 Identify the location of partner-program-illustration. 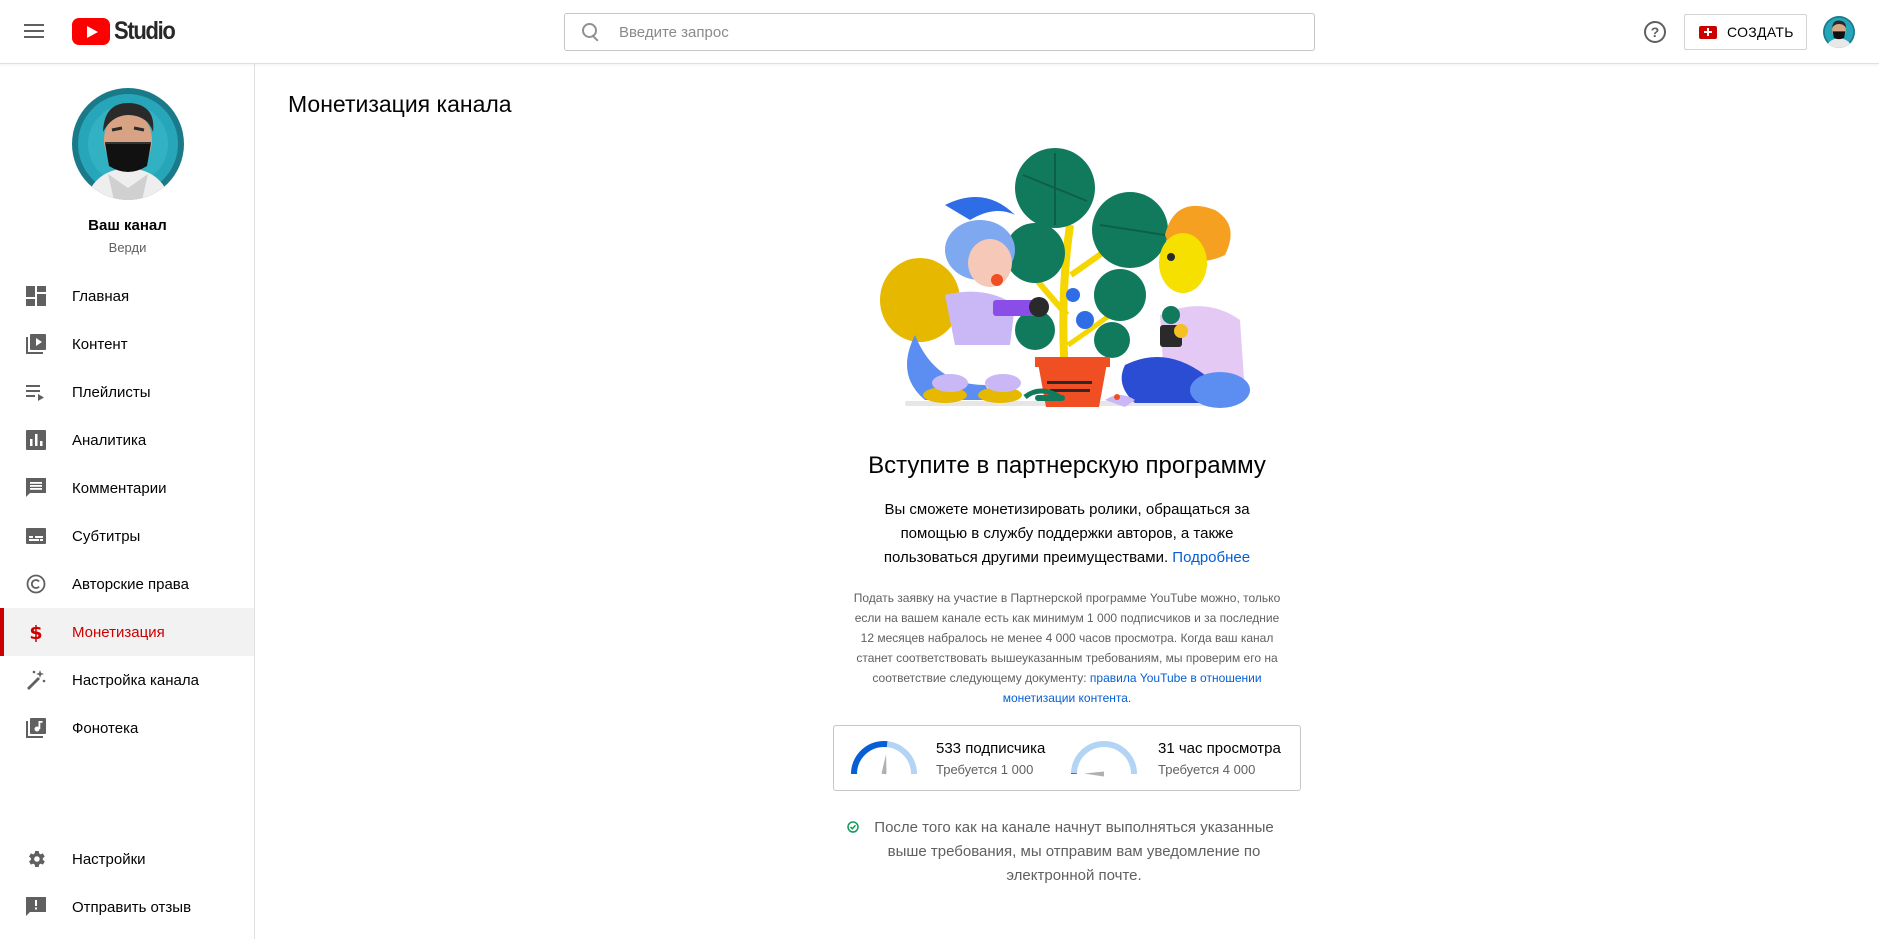
(1067, 287).